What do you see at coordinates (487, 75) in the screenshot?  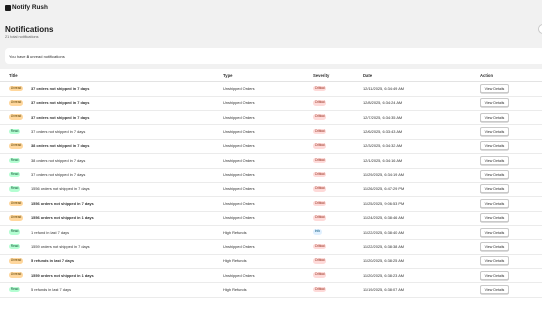 I see `column-header-action: Action` at bounding box center [487, 75].